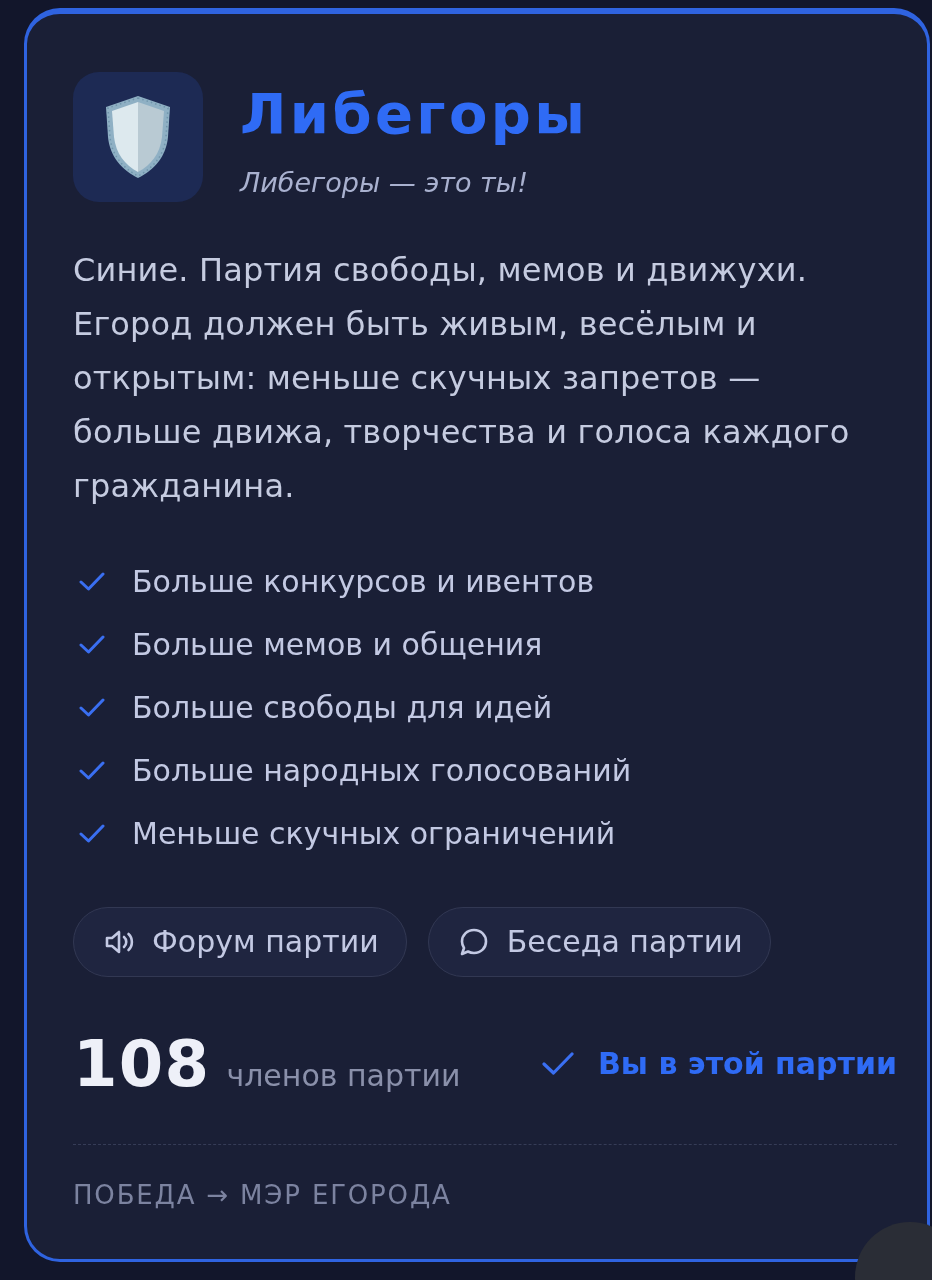 This screenshot has width=932, height=1280. I want to click on goal-text: Меньше скучных ограничений, so click(374, 833).